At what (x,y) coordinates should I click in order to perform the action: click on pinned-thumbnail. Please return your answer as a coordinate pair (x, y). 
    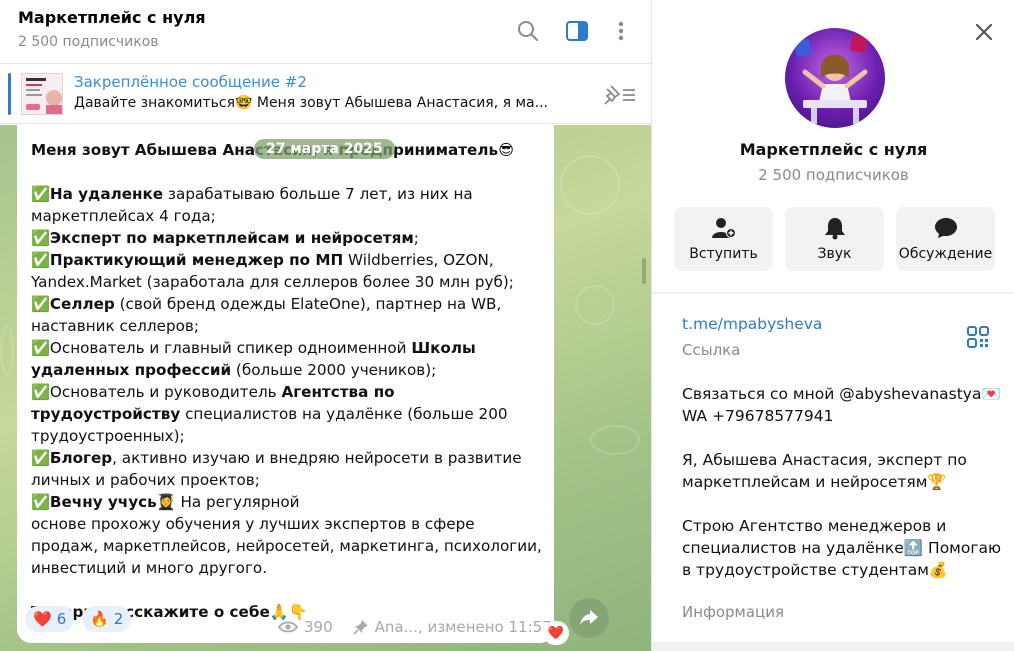
    Looking at the image, I should click on (42, 94).